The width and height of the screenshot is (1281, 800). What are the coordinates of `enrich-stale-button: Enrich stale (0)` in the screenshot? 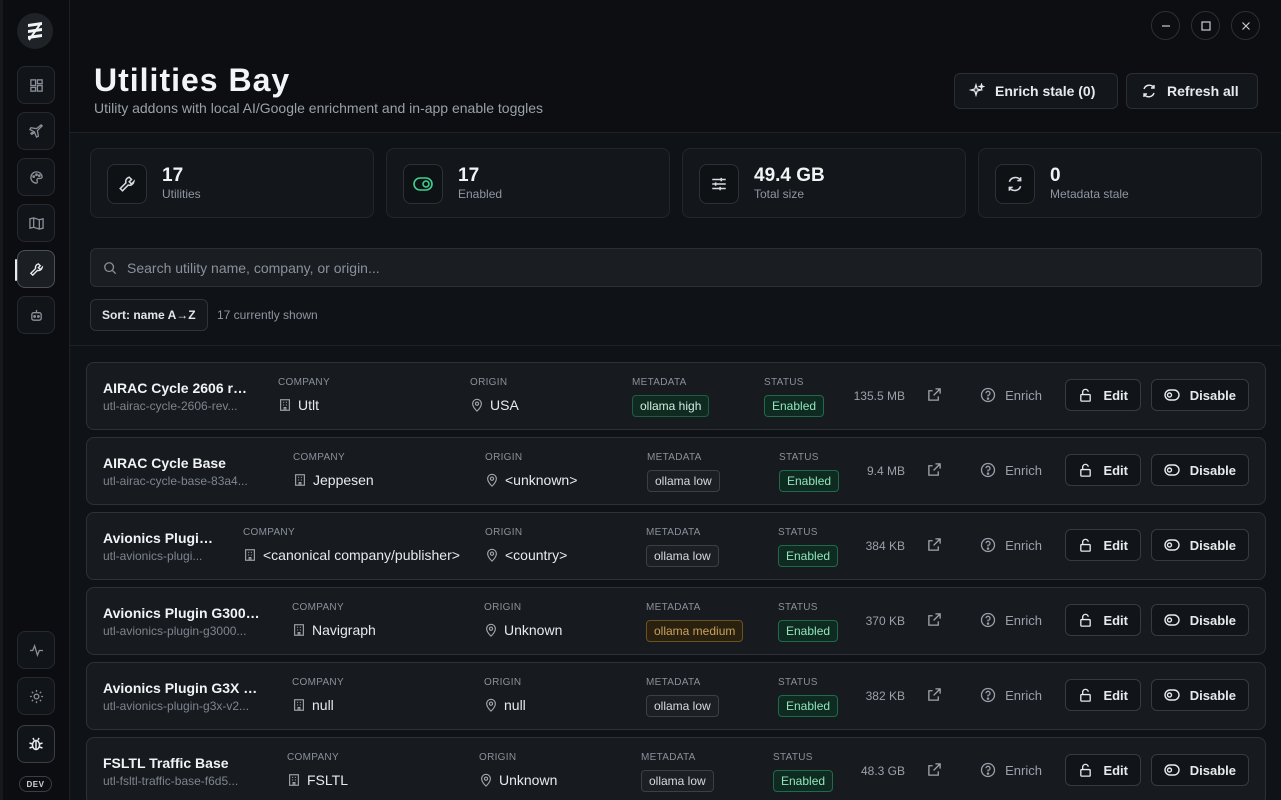 It's located at (1036, 91).